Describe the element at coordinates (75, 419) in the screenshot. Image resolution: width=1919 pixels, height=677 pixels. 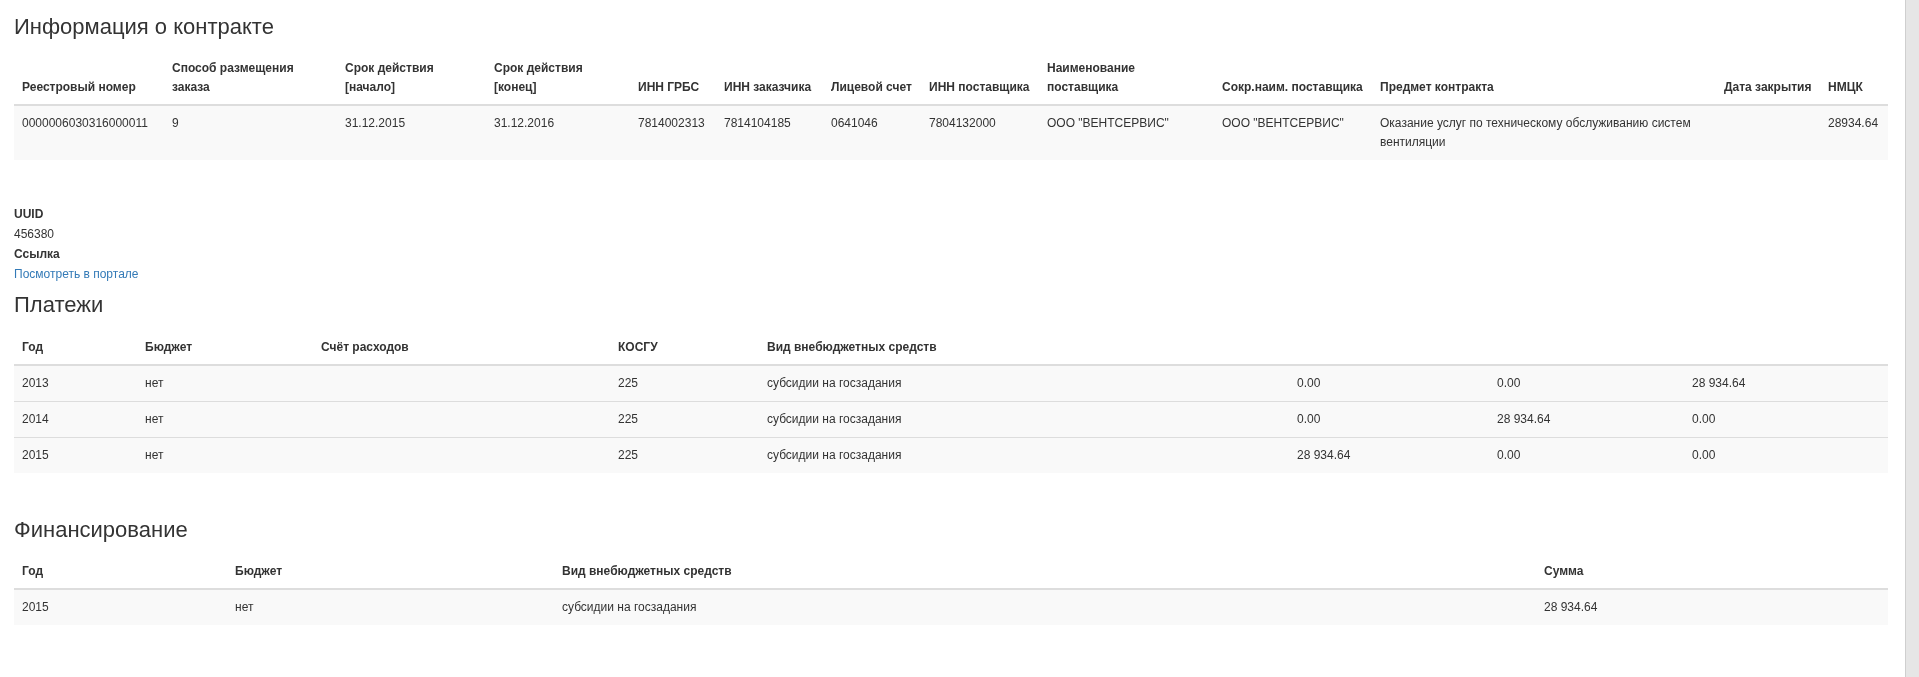
I see `table-cell: 2014` at that location.